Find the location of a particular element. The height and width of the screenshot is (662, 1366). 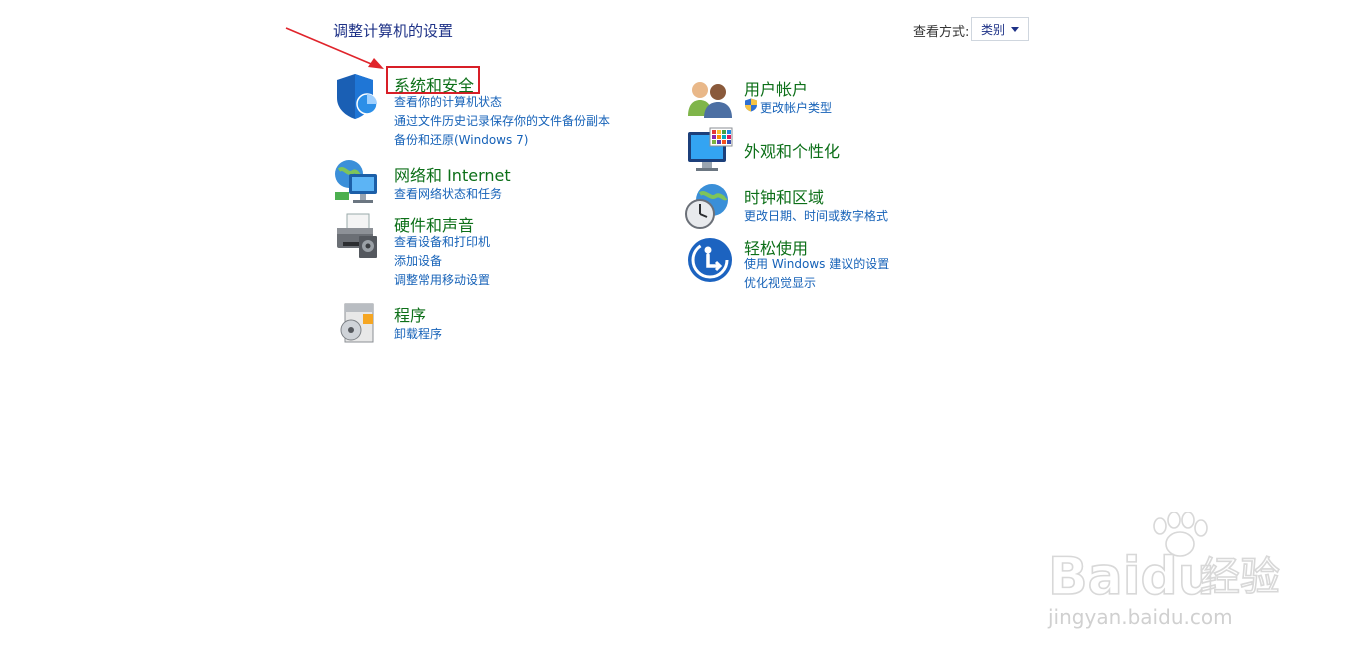

uac-shield-icon is located at coordinates (751, 105).